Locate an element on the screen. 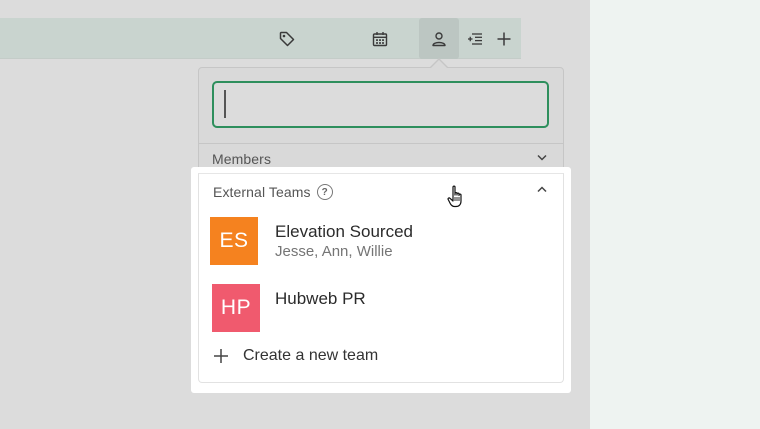  create-team-label: Create a new team is located at coordinates (311, 355).